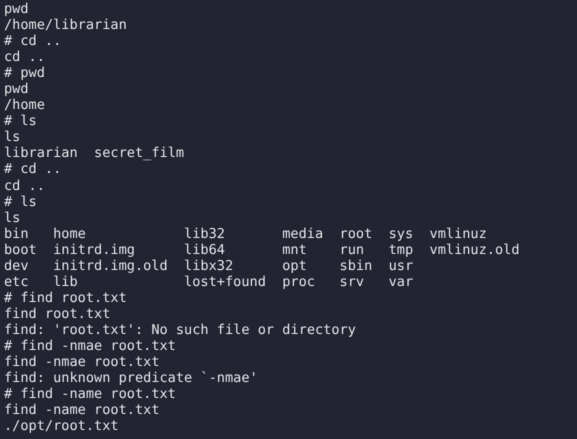 The image size is (577, 439). I want to click on file-name: sys, so click(401, 234).